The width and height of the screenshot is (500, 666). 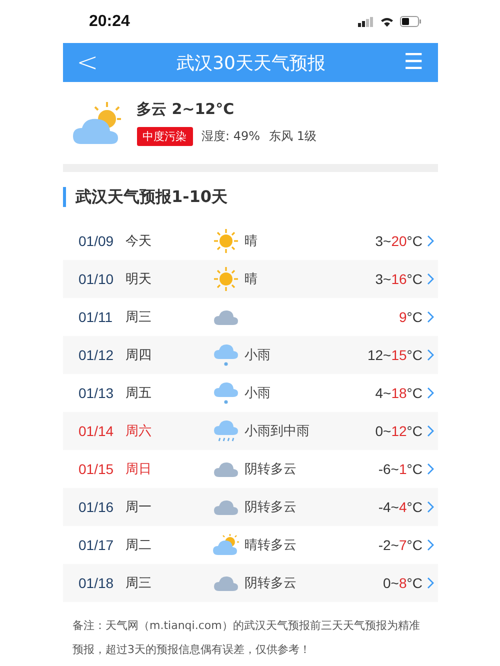 I want to click on forecast-day: 周二, so click(x=167, y=545).